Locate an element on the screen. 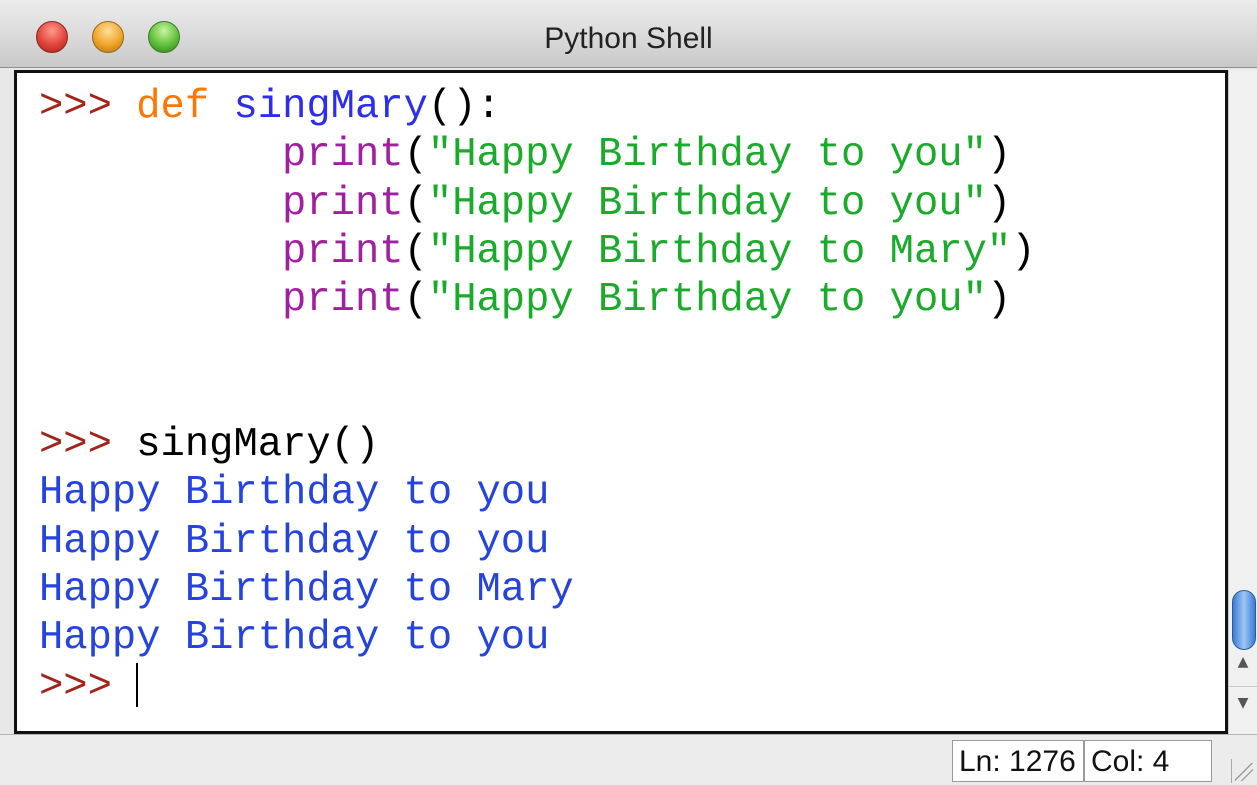 Image resolution: width=1257 pixels, height=785 pixels. title-bar: Python Shell is located at coordinates (628, 34).